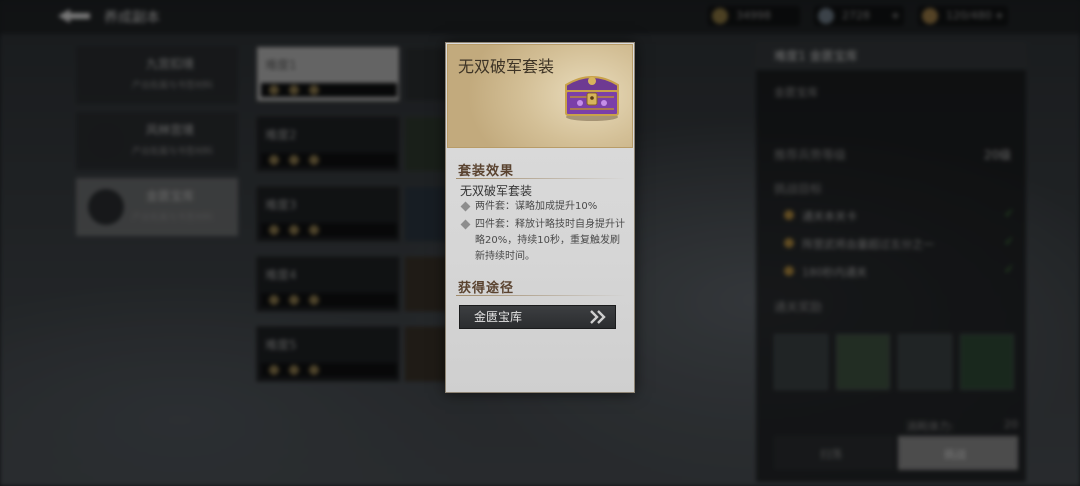  I want to click on treasure-chest-icon, so click(592, 98).